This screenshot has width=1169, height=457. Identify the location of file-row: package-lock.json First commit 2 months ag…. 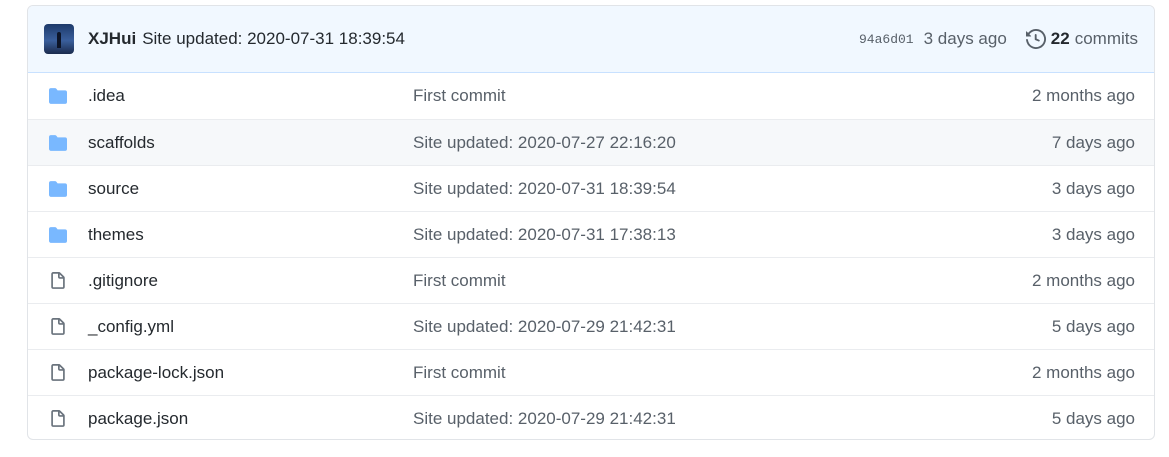
(591, 372).